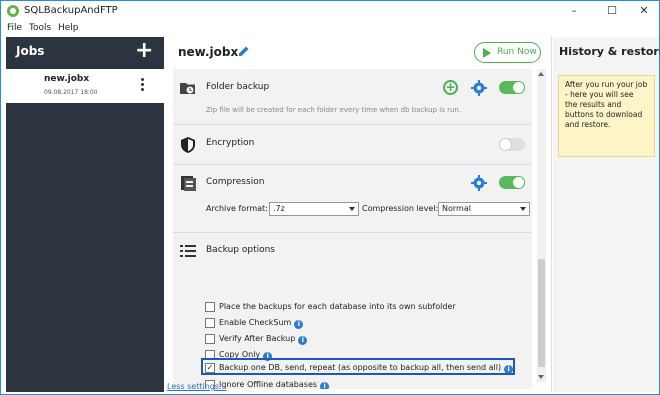 The image size is (660, 395). Describe the element at coordinates (484, 209) in the screenshot. I see `compression-level-select: Normal` at that location.